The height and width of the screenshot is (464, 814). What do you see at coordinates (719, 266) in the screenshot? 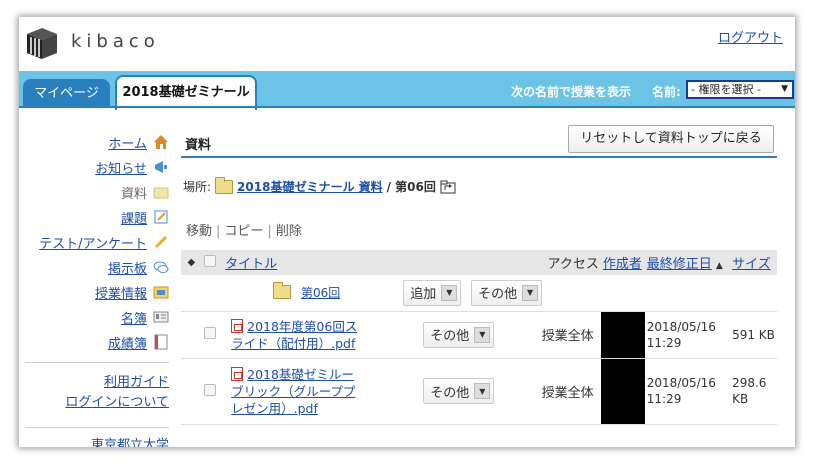
I see `sort-asc-icon: ▲` at bounding box center [719, 266].